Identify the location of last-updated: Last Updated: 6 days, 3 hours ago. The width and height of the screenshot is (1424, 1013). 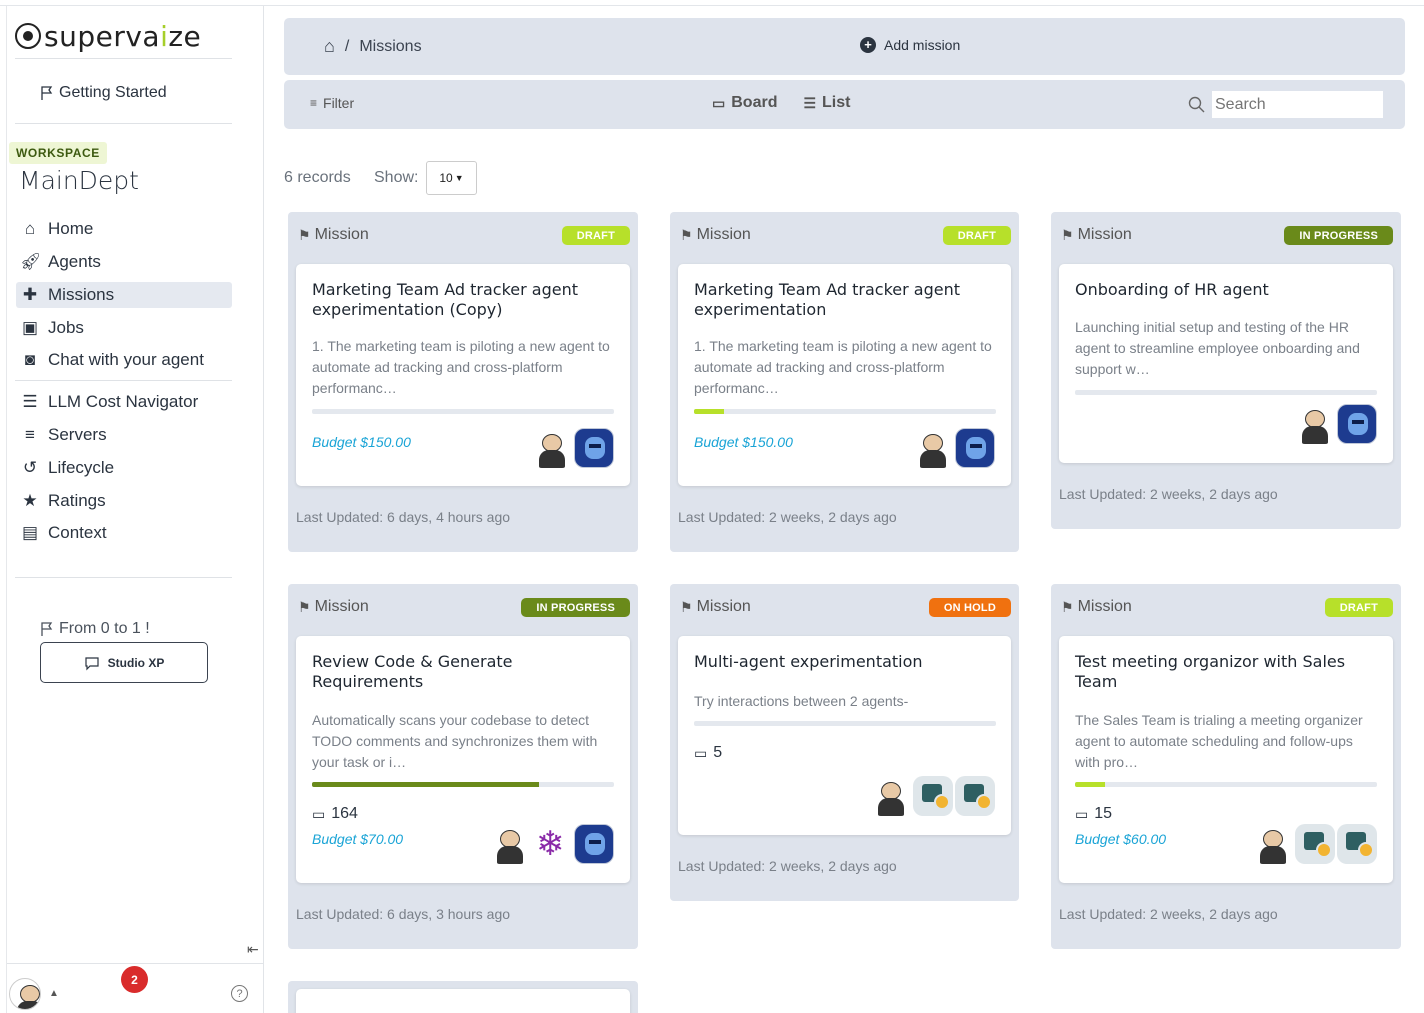
(403, 914).